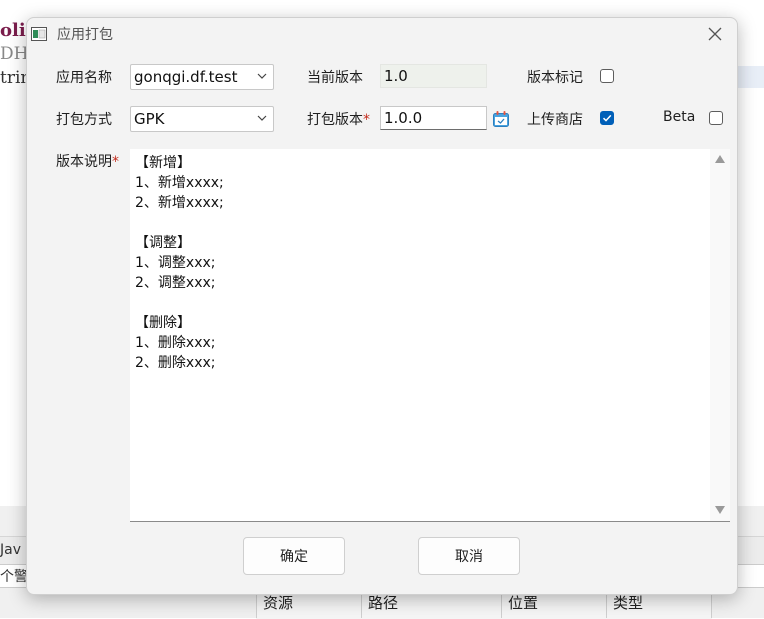 This screenshot has height=619, width=764. Describe the element at coordinates (85, 35) in the screenshot. I see `dialog-title: 应用打包` at that location.